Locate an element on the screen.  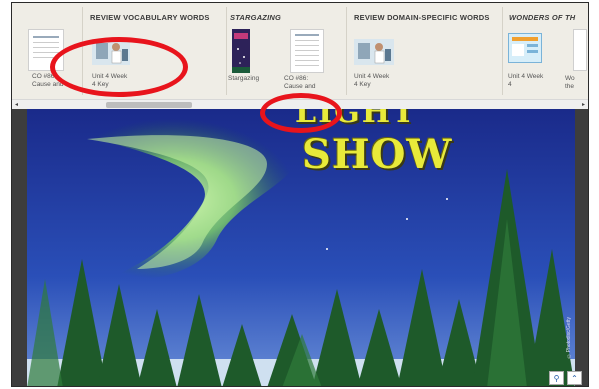
group-header-review-domain-words: REVIEW DOMAIN-SPECIFIC WORDS is located at coordinates (422, 17).